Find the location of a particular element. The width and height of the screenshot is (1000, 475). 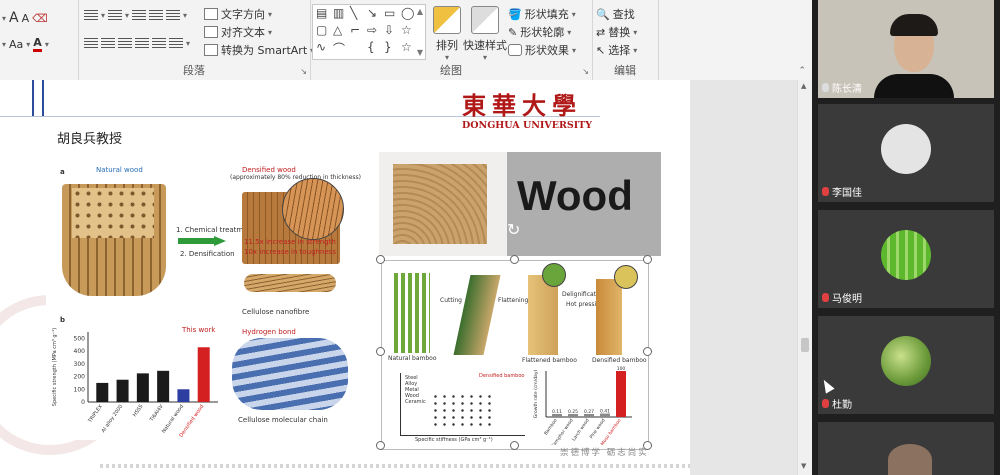

molecular-chain-label: Cellulose molecular chain is located at coordinates (283, 420).